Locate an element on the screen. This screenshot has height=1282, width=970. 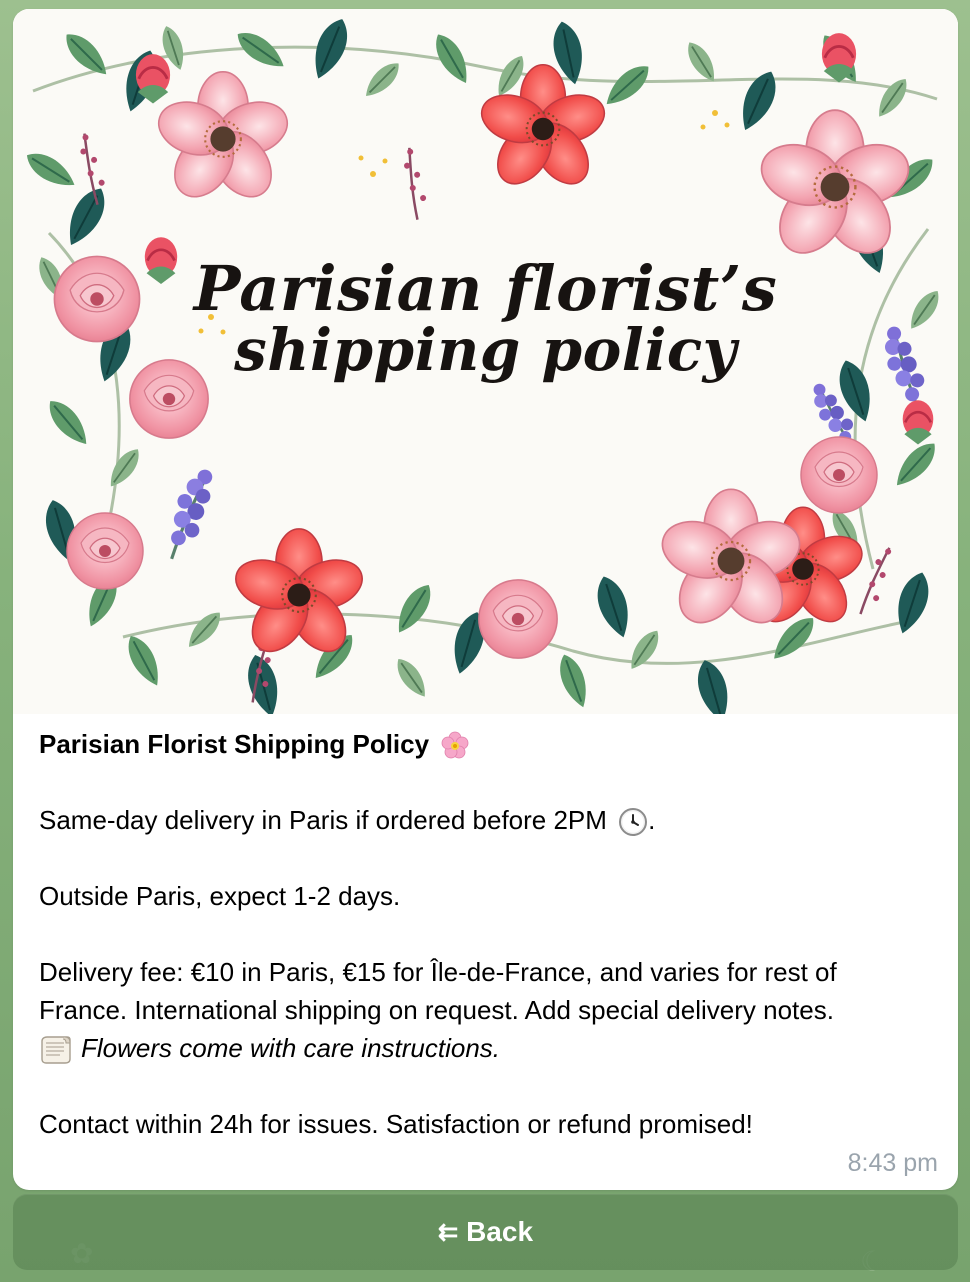
outside-paris-line: Outside Paris, expect 1-2 days. is located at coordinates (220, 896).